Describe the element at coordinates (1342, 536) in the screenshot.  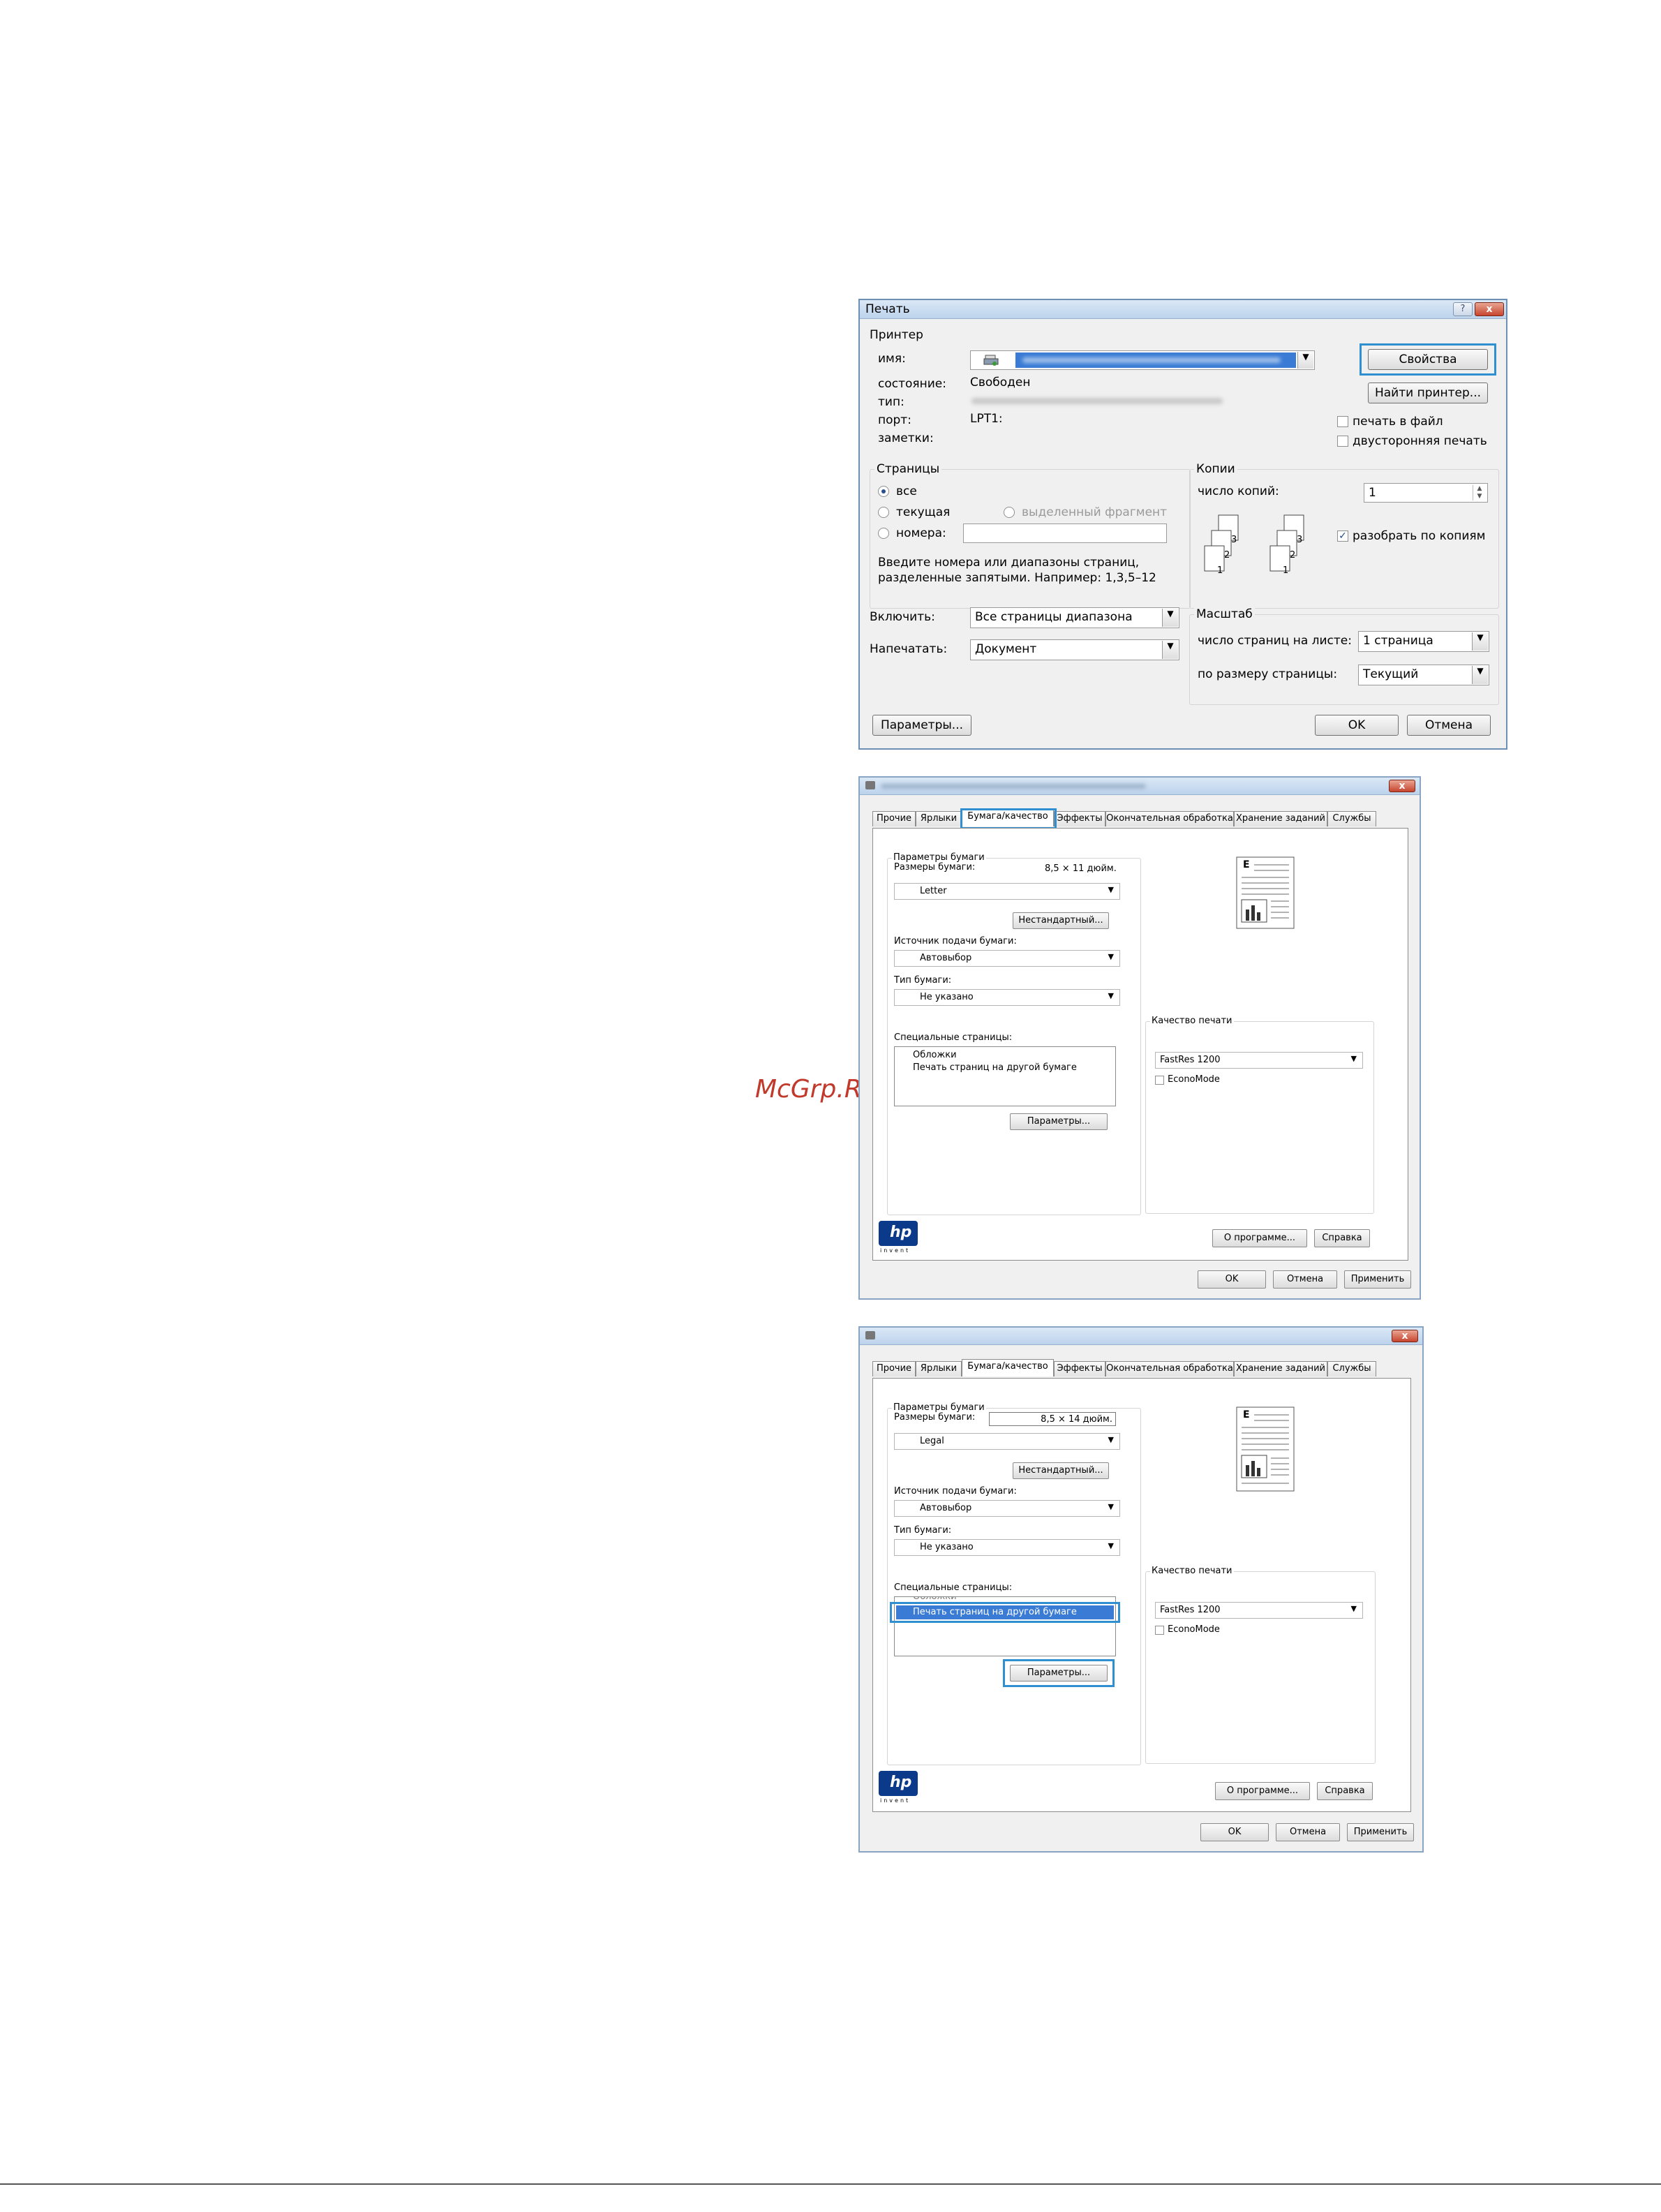
I see `collate-checkbox: ✓` at that location.